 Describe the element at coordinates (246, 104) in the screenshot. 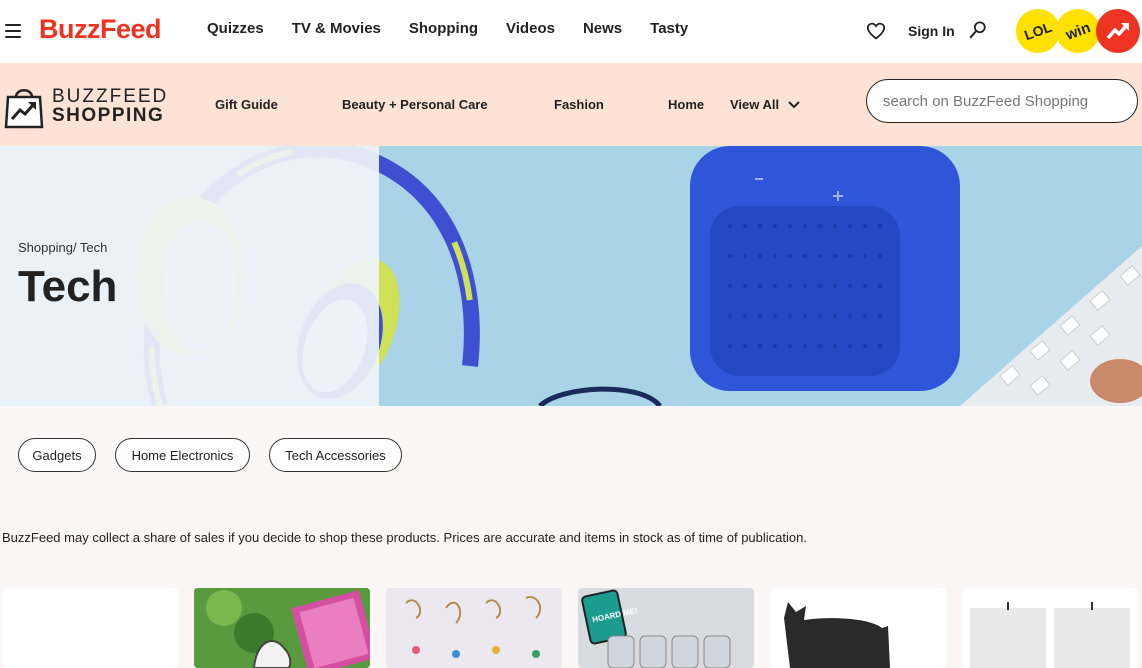

I see `shopnav-gift-guide: Gift Guide` at that location.